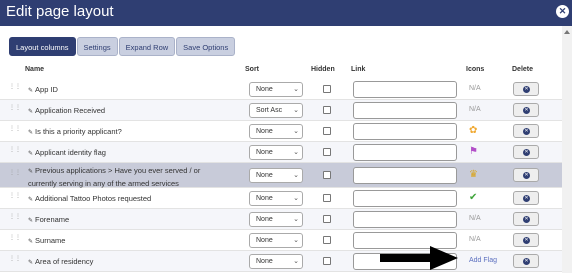 This screenshot has height=273, width=572. What do you see at coordinates (206, 46) in the screenshot?
I see `tab-save-options: Save Options` at bounding box center [206, 46].